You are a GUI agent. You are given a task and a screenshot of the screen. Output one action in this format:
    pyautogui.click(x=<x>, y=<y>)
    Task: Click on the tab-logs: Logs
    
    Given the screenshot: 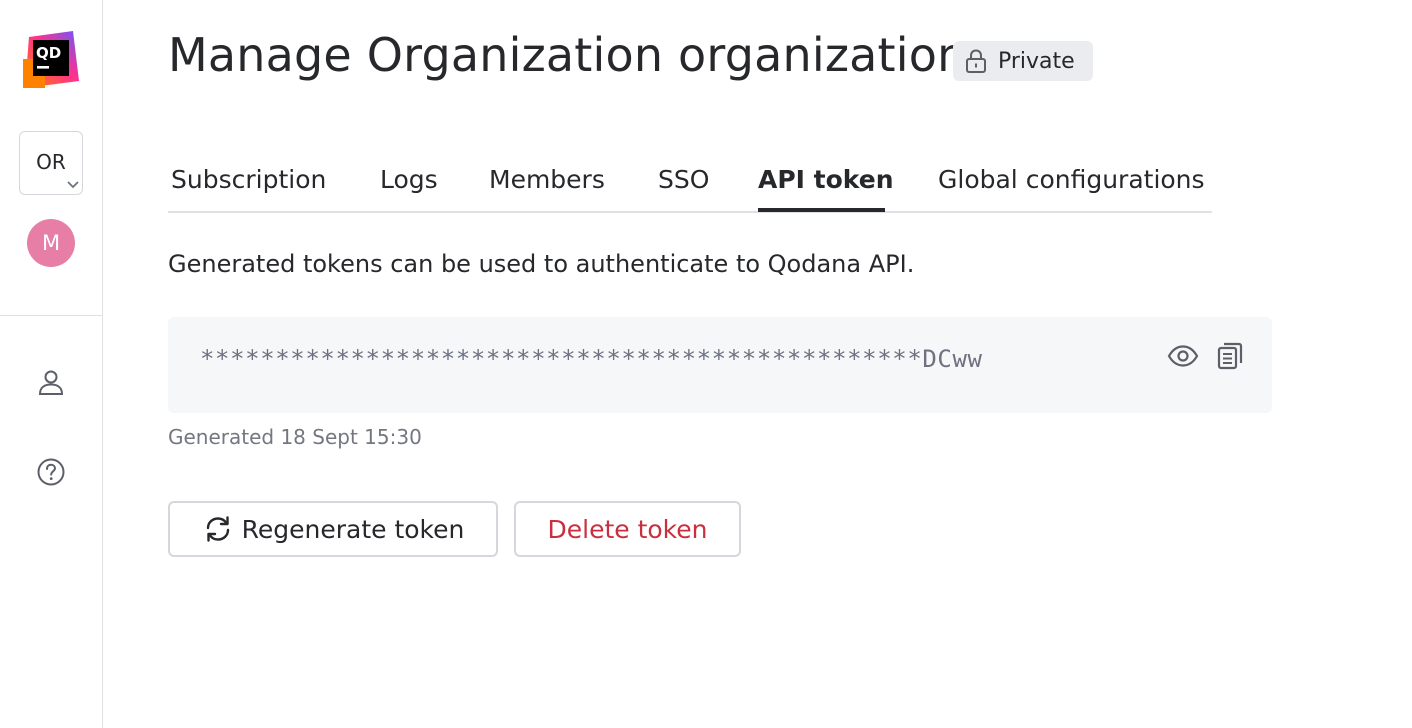 What is the action you would take?
    pyautogui.click(x=409, y=179)
    